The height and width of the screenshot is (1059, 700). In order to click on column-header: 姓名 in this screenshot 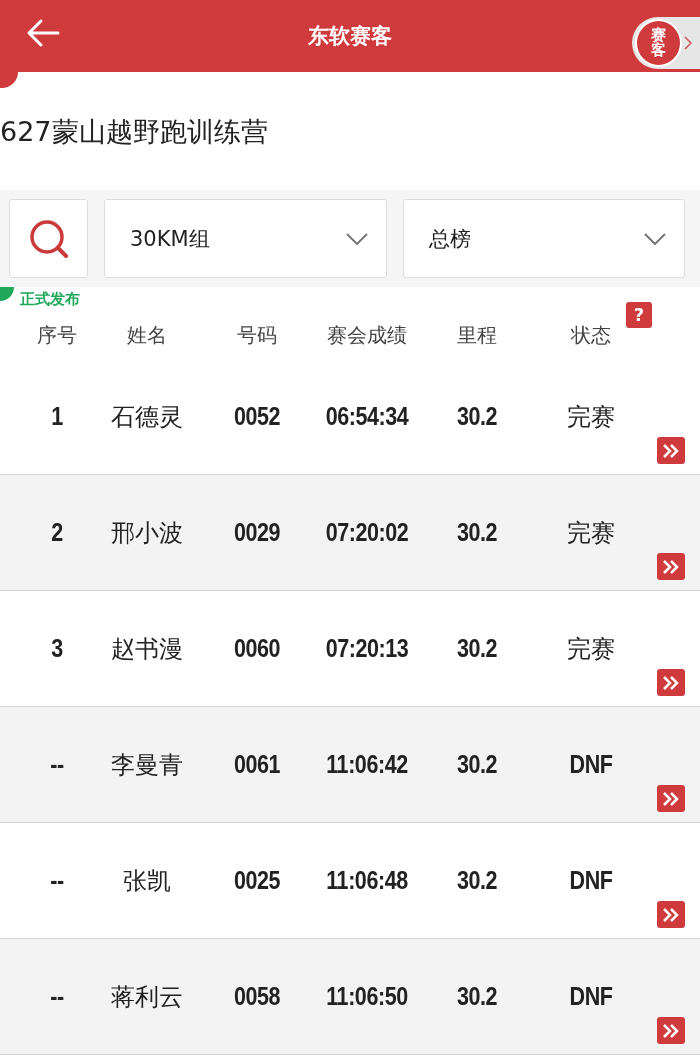, I will do `click(147, 335)`.